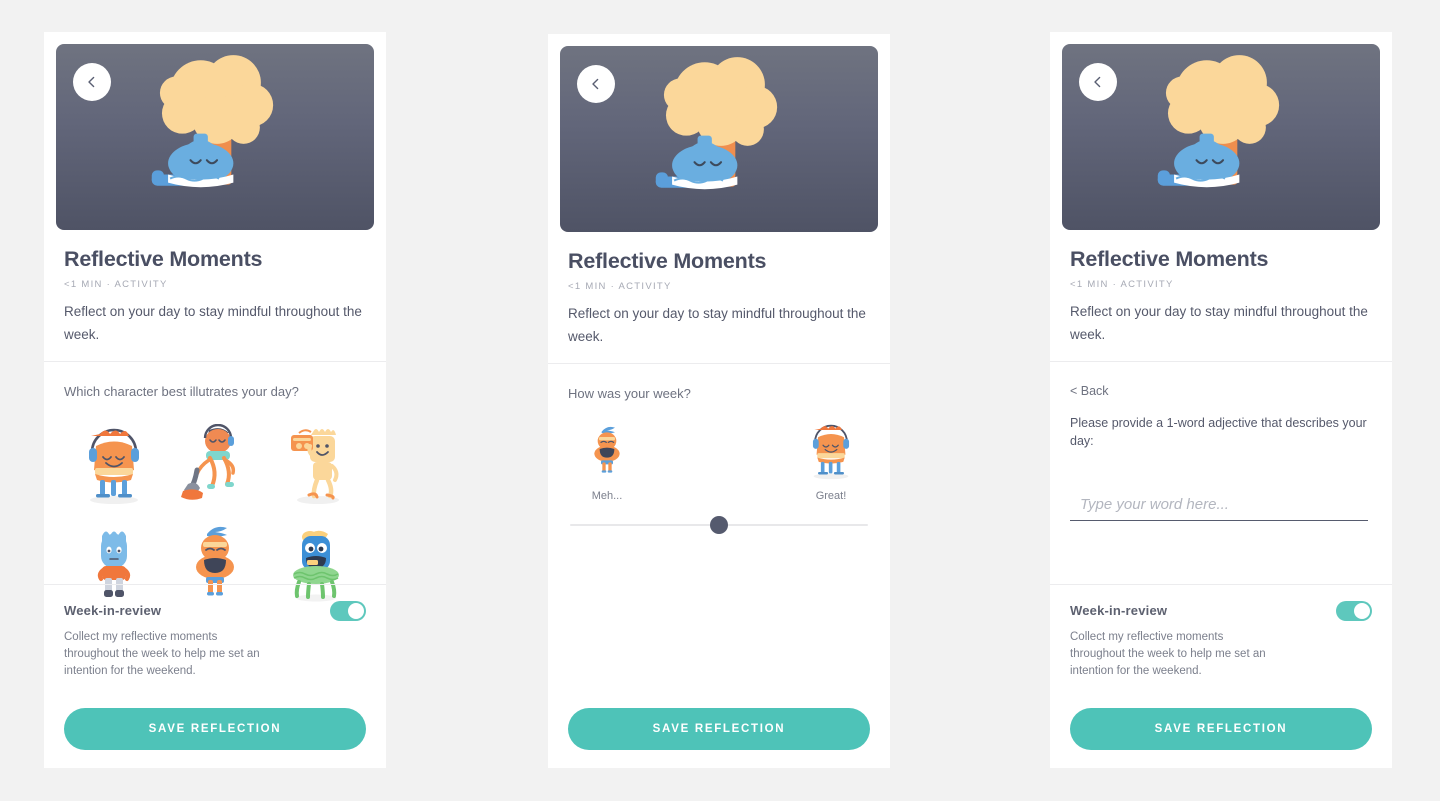  What do you see at coordinates (607, 449) in the screenshot?
I see `orange-grumpy-character-icon` at bounding box center [607, 449].